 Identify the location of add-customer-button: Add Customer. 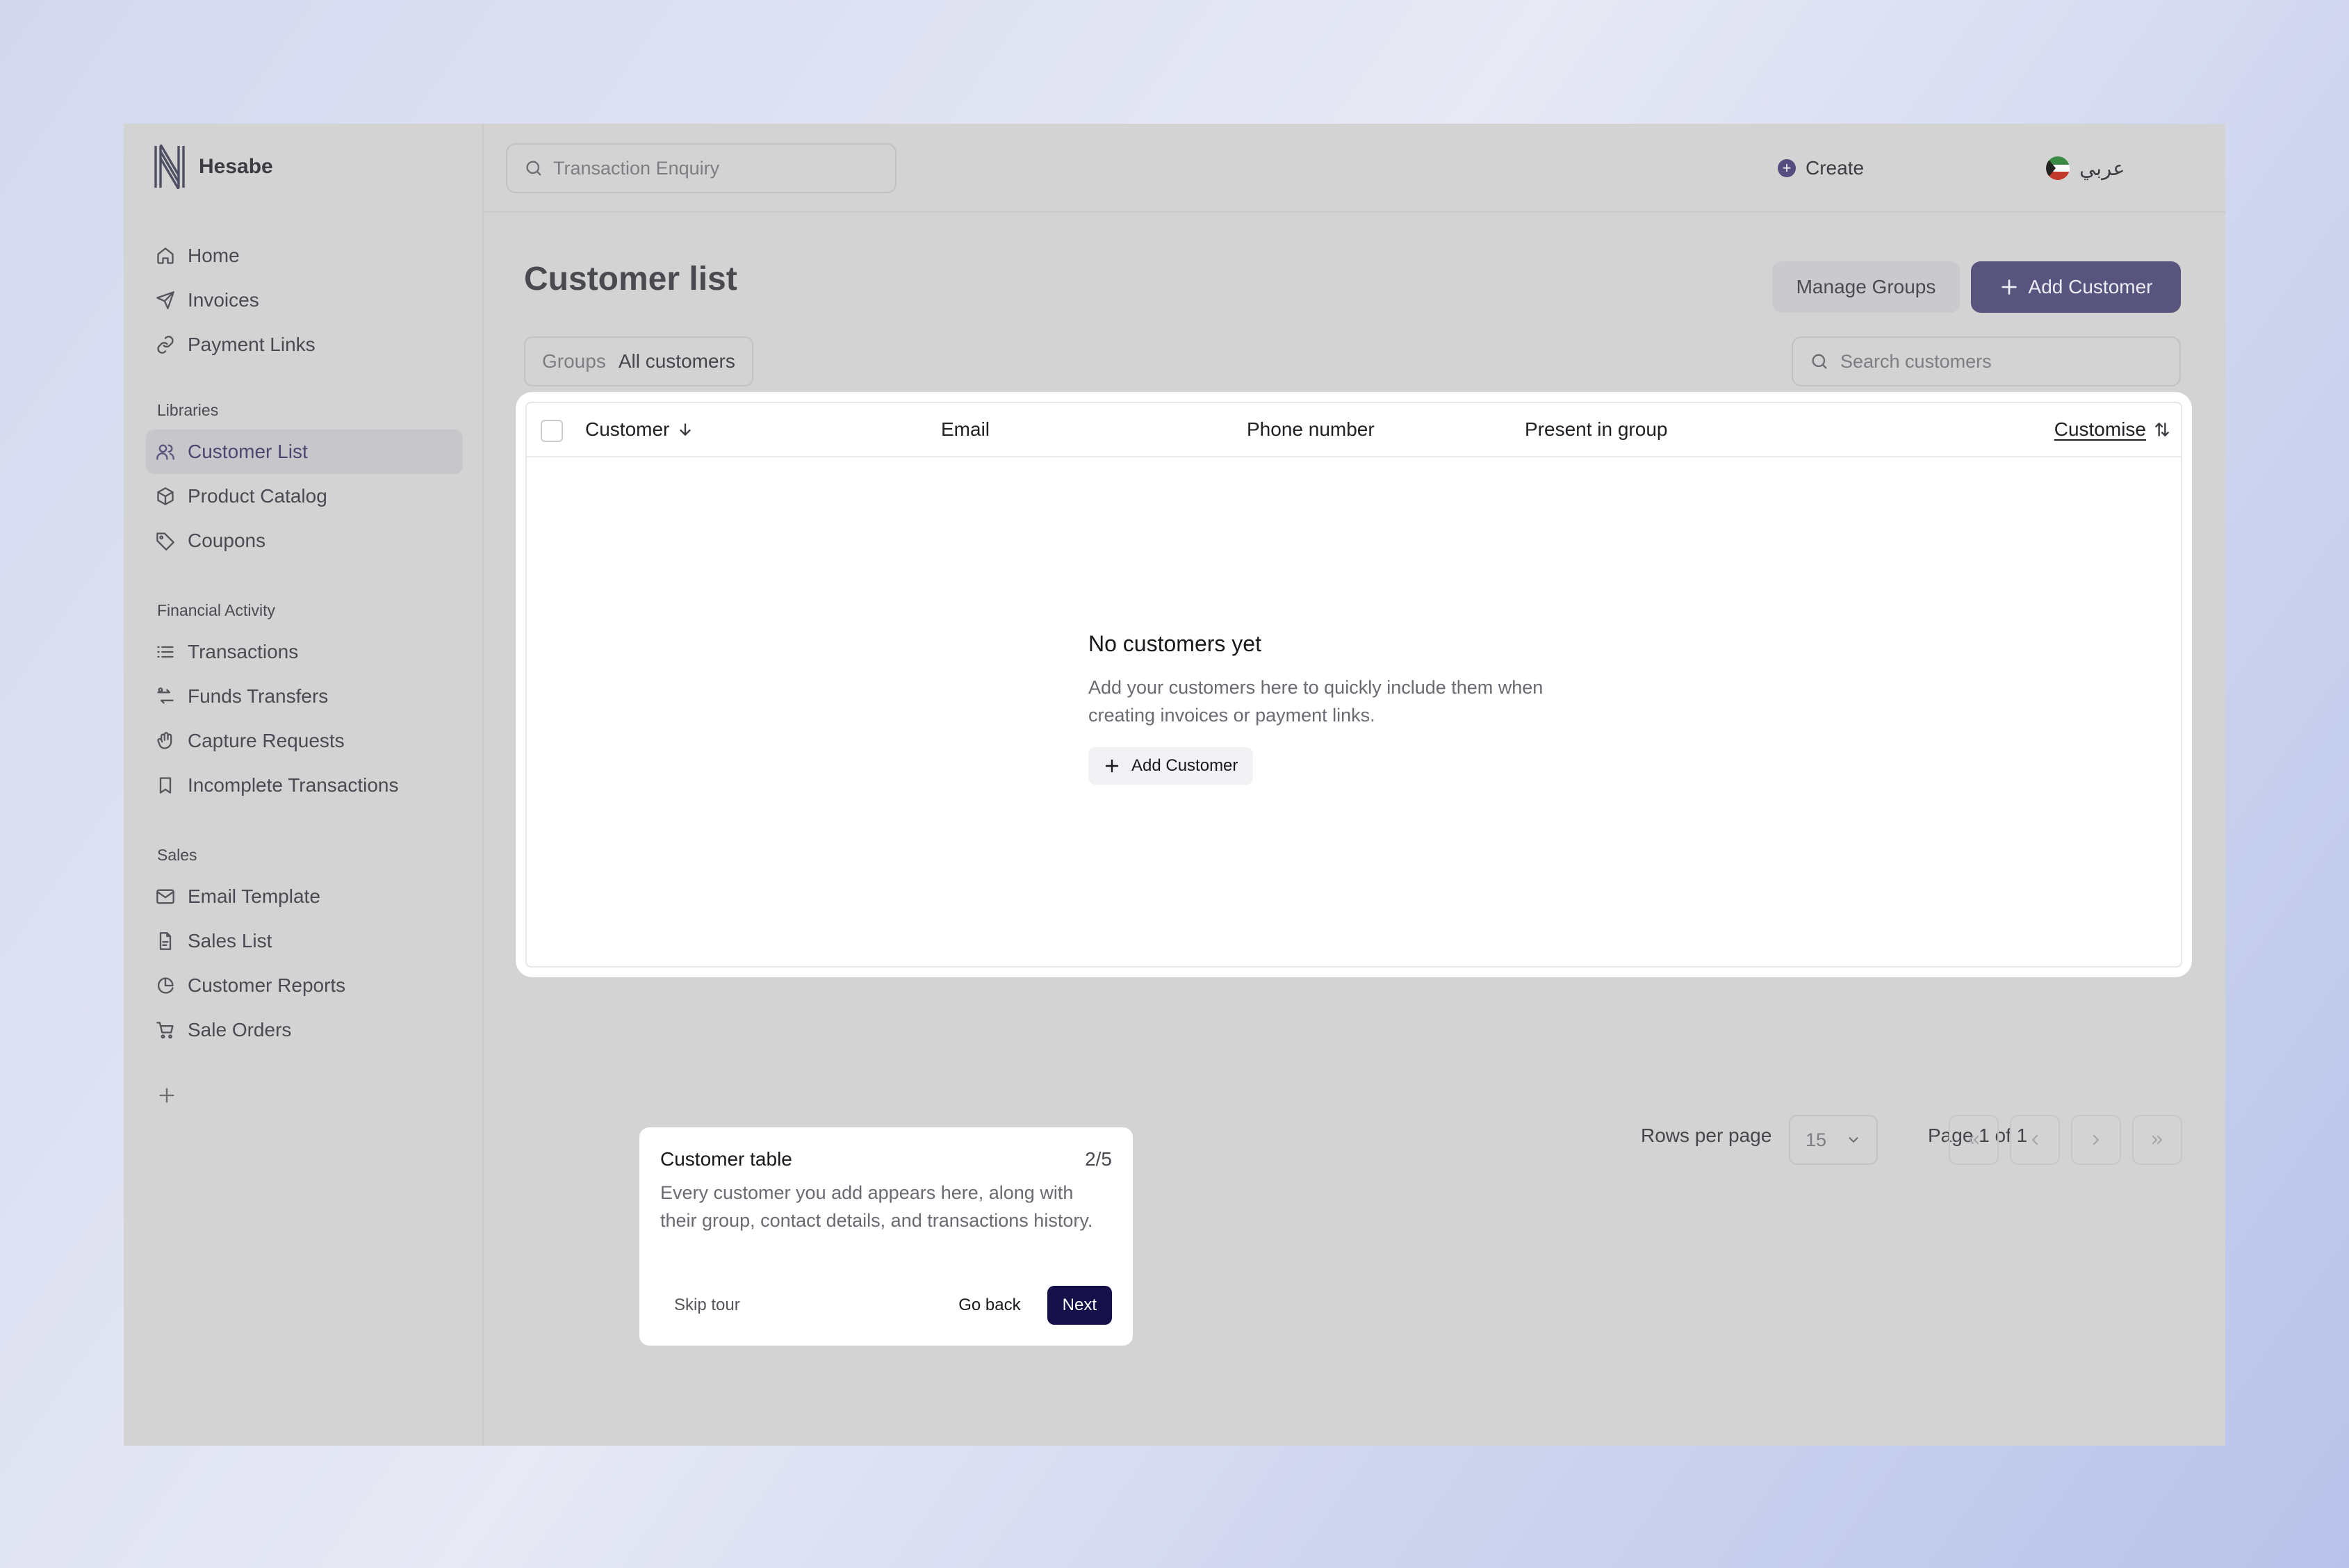
(2076, 287).